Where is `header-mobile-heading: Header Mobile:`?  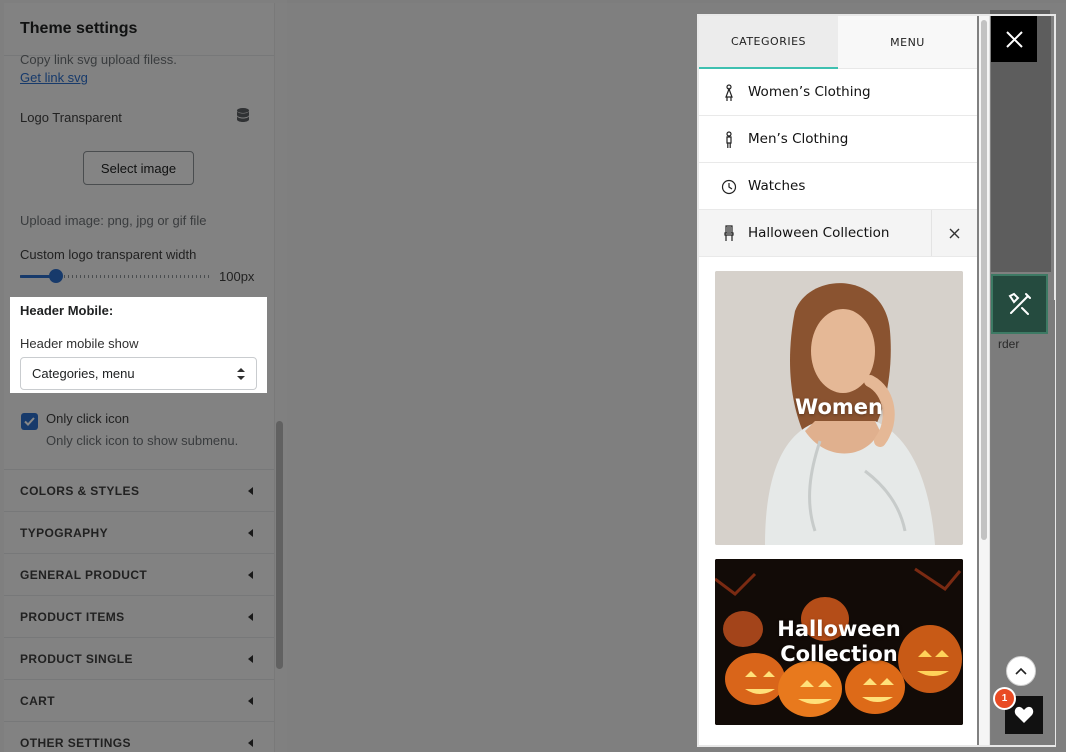 header-mobile-heading: Header Mobile: is located at coordinates (67, 310).